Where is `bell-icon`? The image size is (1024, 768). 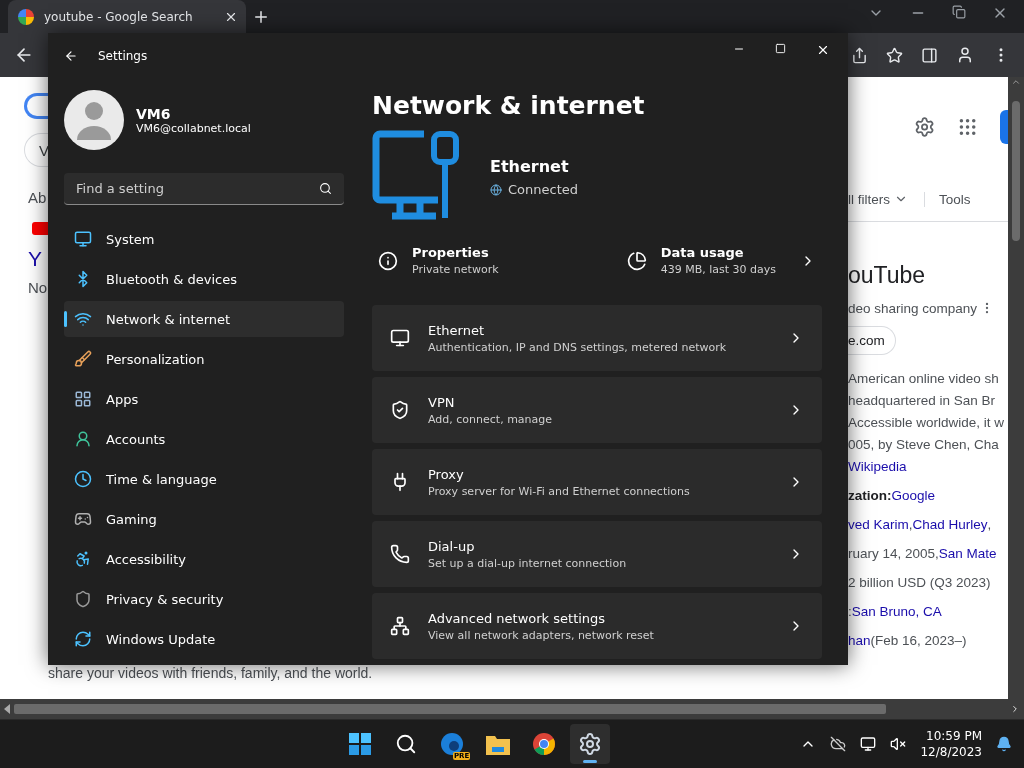
bell-icon is located at coordinates (1004, 744).